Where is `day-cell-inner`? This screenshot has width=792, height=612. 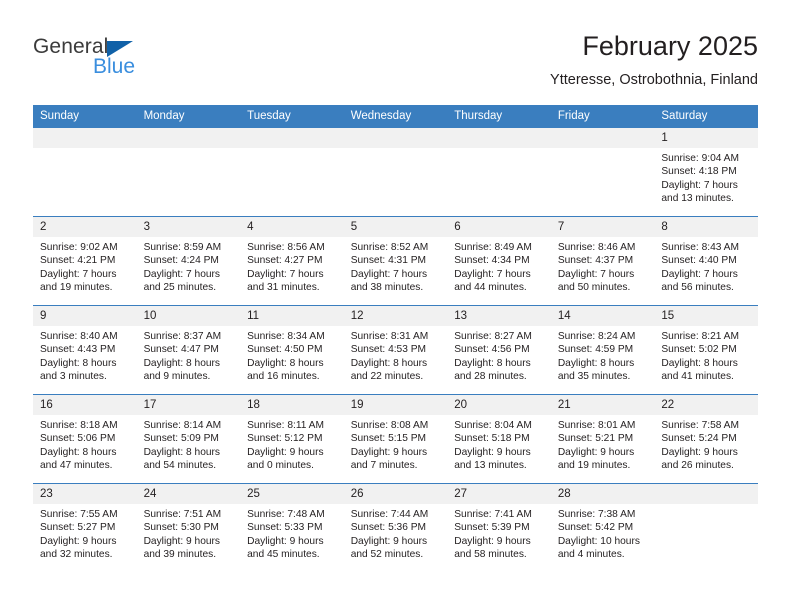
day-cell-inner is located at coordinates (85, 172).